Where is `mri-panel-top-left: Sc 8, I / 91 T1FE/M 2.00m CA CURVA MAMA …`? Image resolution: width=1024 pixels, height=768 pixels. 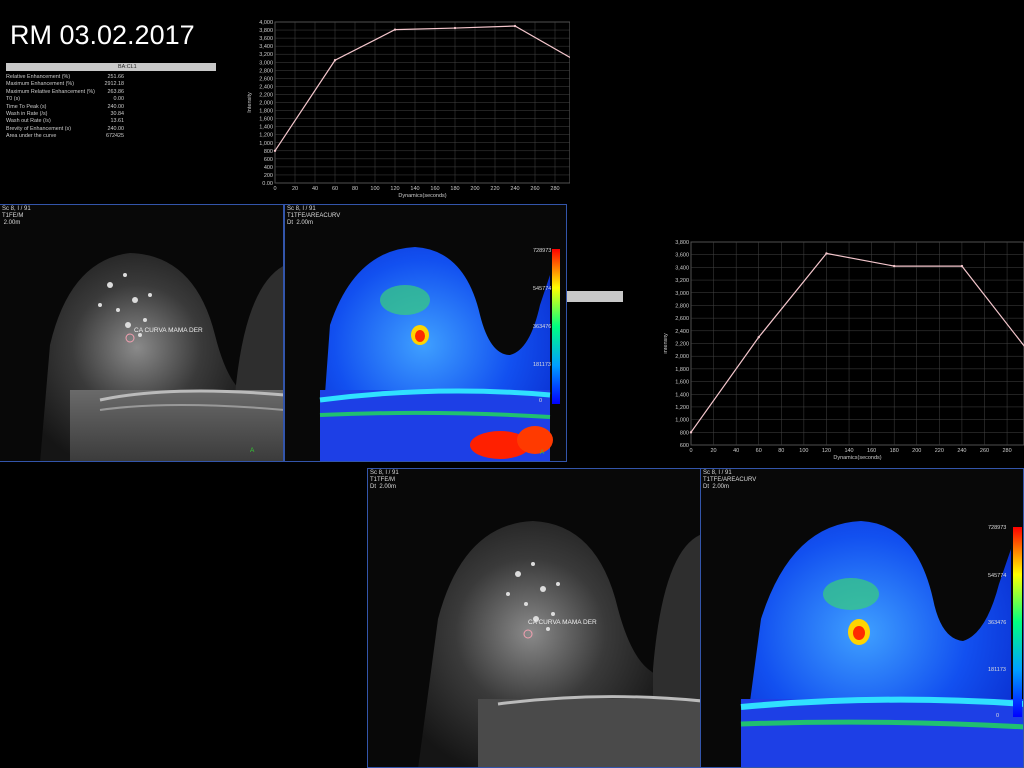 mri-panel-top-left: Sc 8, I / 91 T1FE/M 2.00m CA CURVA MAMA … is located at coordinates (142, 333).